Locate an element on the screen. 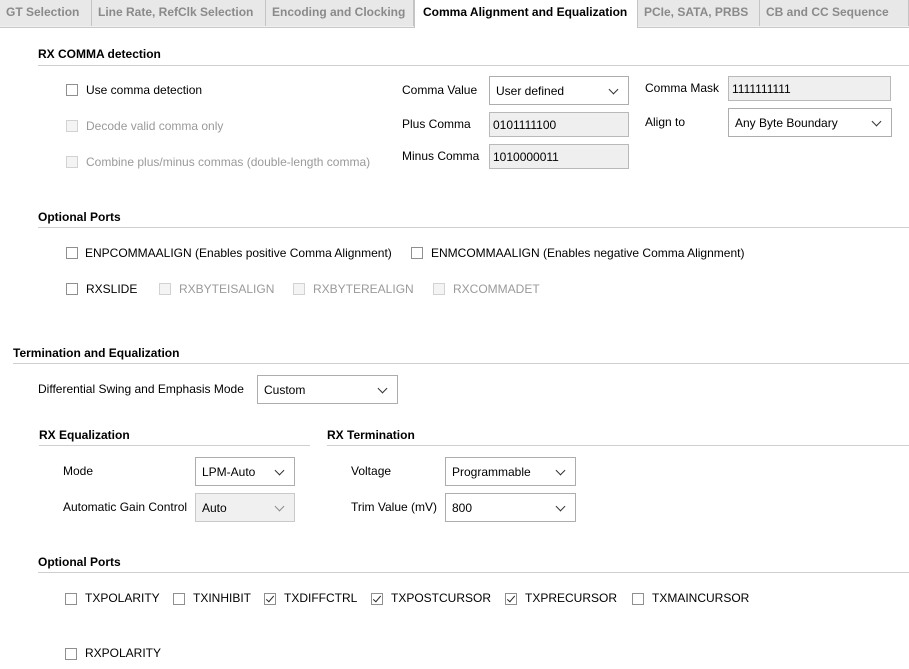 The height and width of the screenshot is (669, 909). rxpolarity-label: RXPOLARITY is located at coordinates (123, 653).